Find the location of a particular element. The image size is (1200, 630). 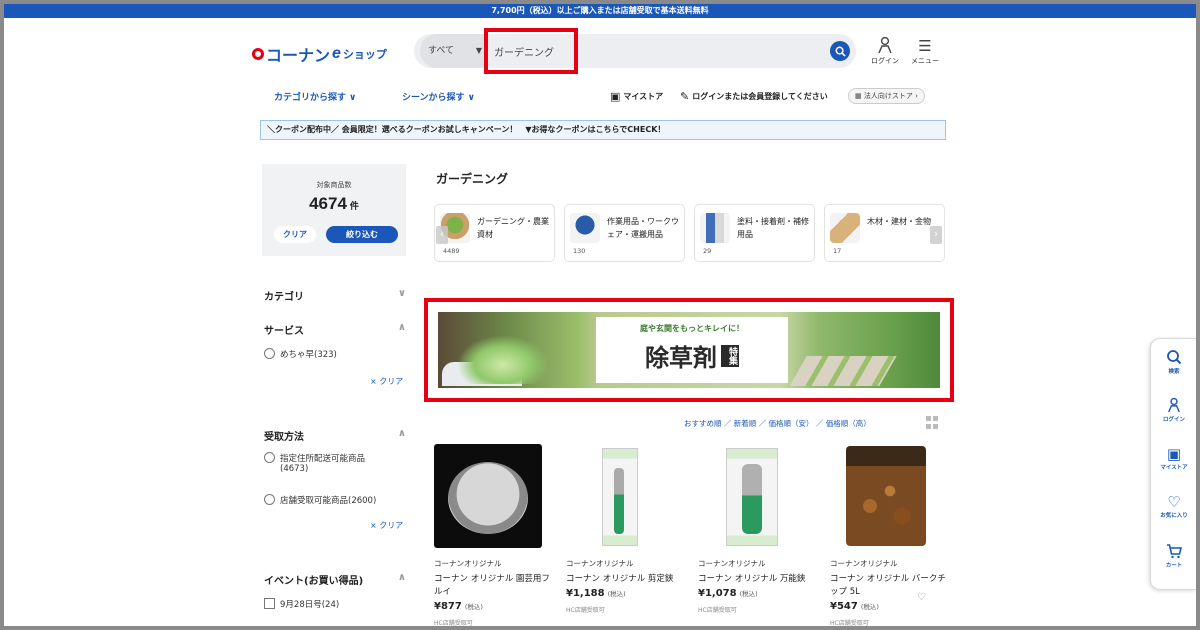

category-card-workwear: 130 作業用品・ワークウェア・運搬用品 is located at coordinates (624, 233).